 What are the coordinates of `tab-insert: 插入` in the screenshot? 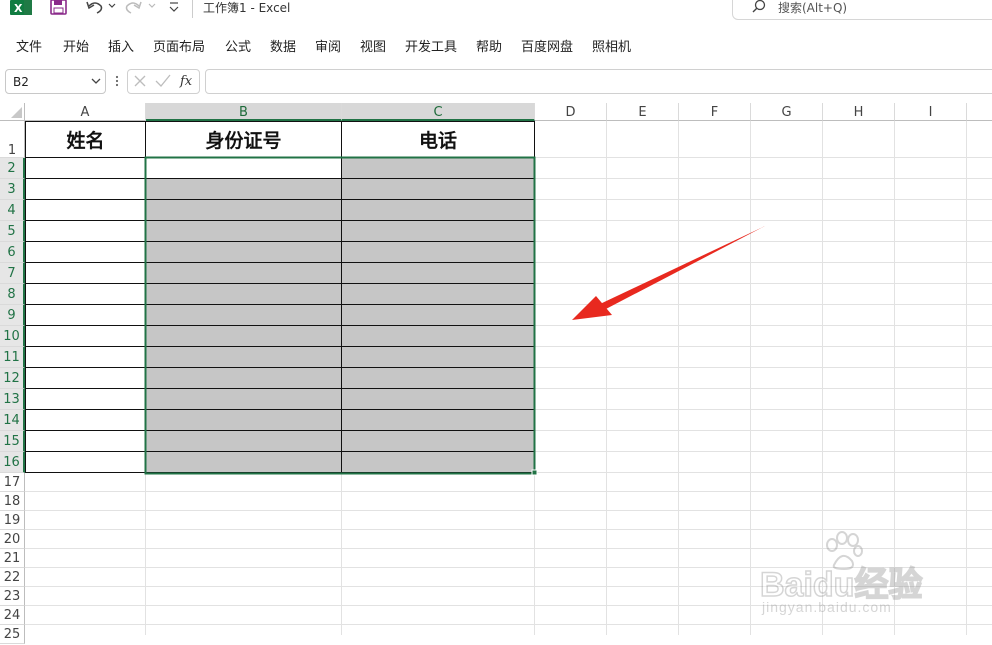 It's located at (121, 45).